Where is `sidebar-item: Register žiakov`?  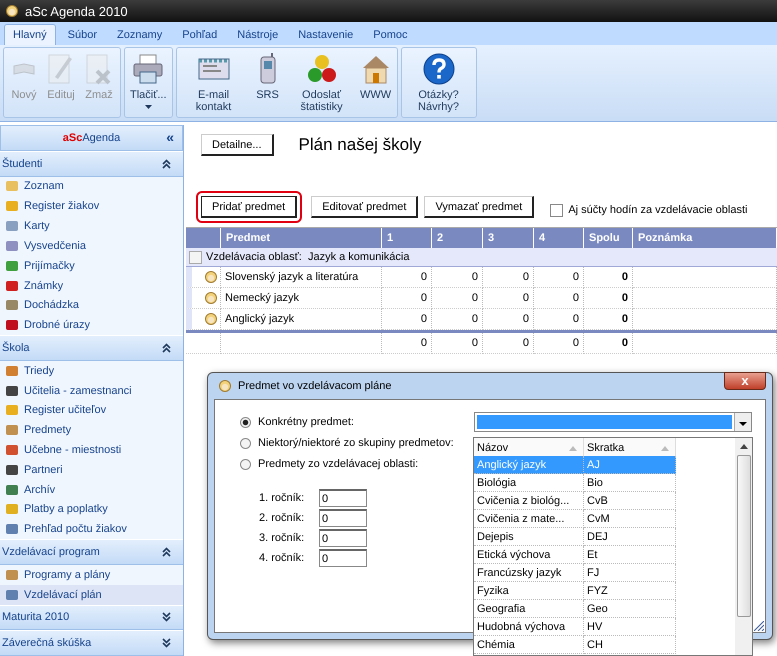 sidebar-item: Register žiakov is located at coordinates (91, 206).